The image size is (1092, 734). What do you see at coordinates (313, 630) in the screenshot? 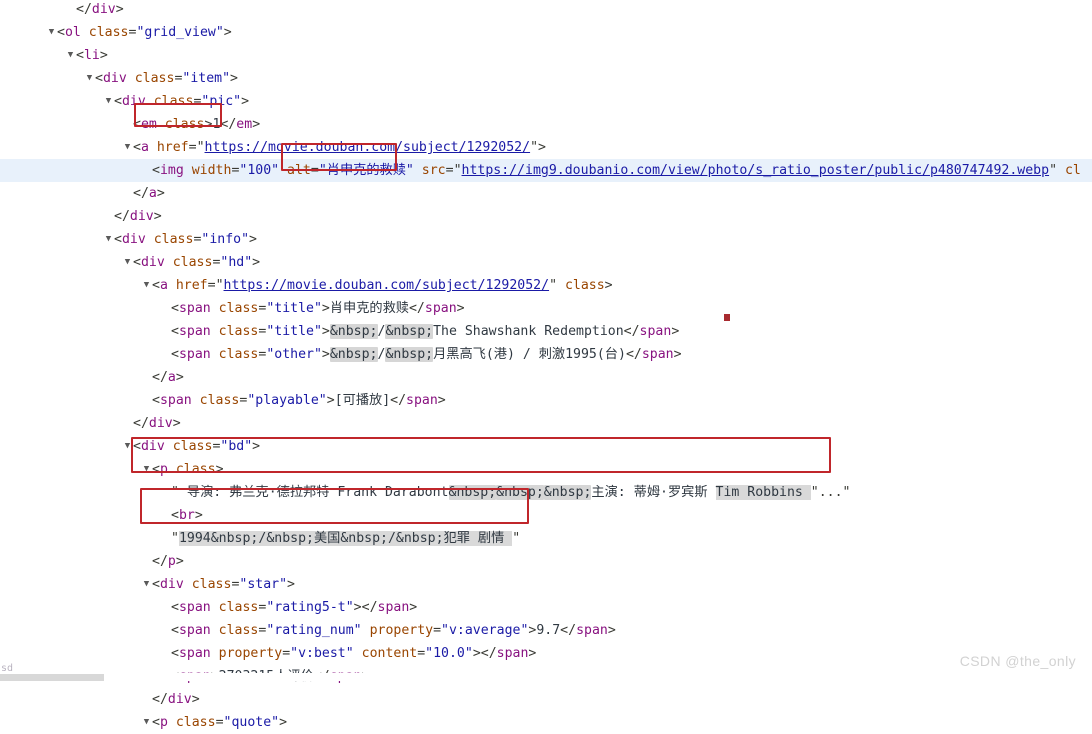
I see `attribute-value: "rating_num"` at bounding box center [313, 630].